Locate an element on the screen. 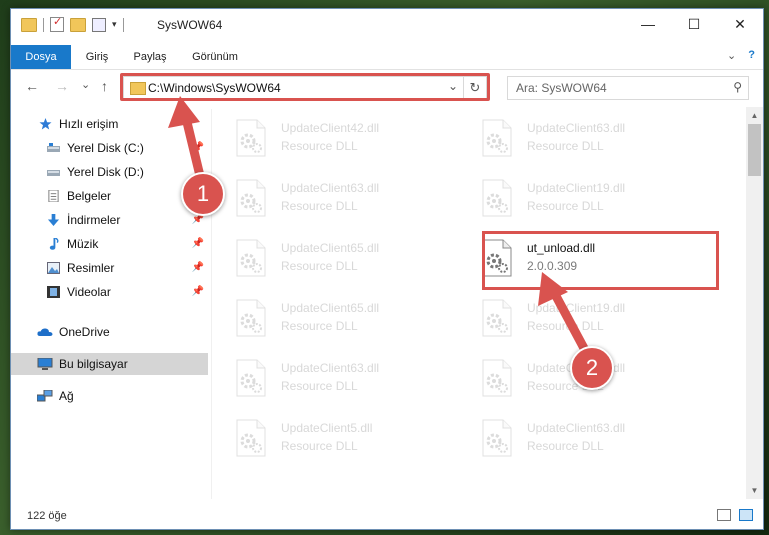  scroll-up-icon: ▲ is located at coordinates (754, 115).